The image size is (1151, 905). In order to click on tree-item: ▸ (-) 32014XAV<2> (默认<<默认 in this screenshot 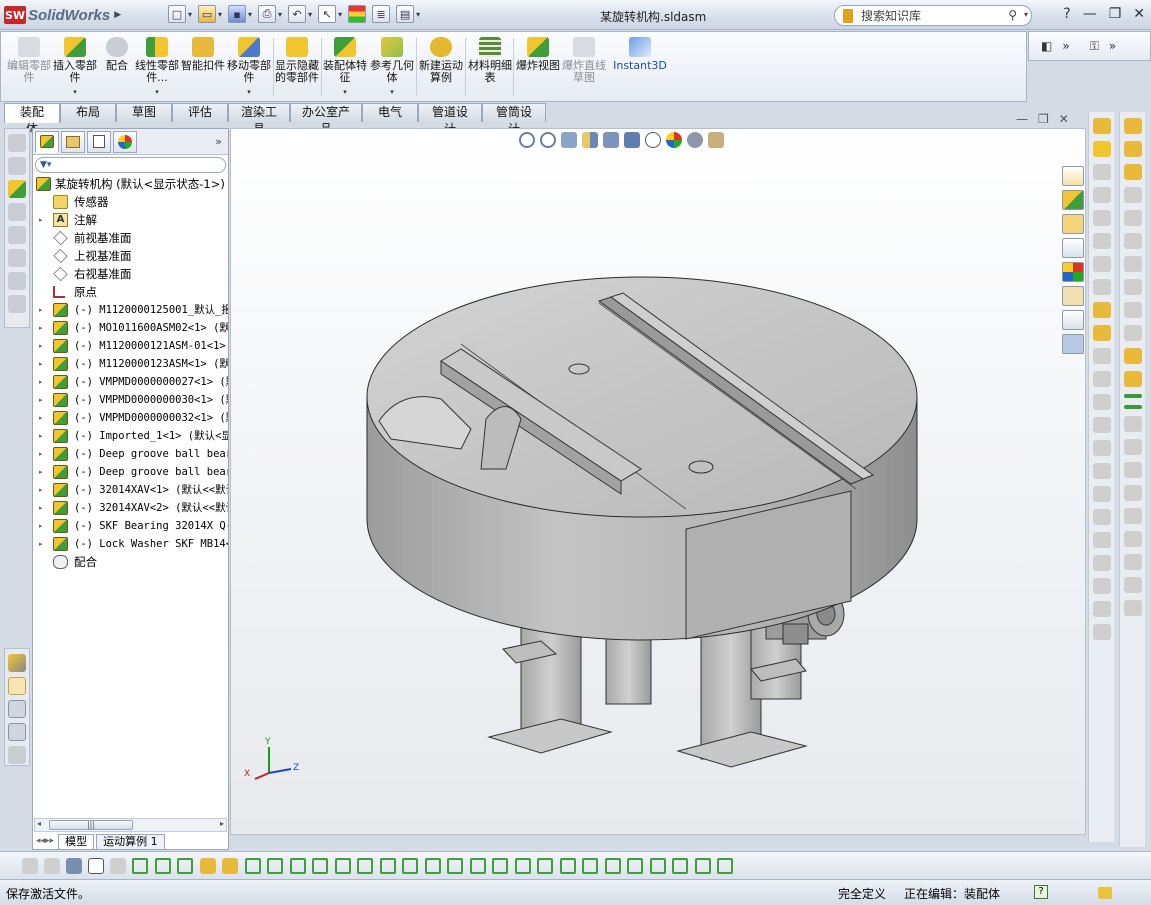, I will do `click(130, 508)`.